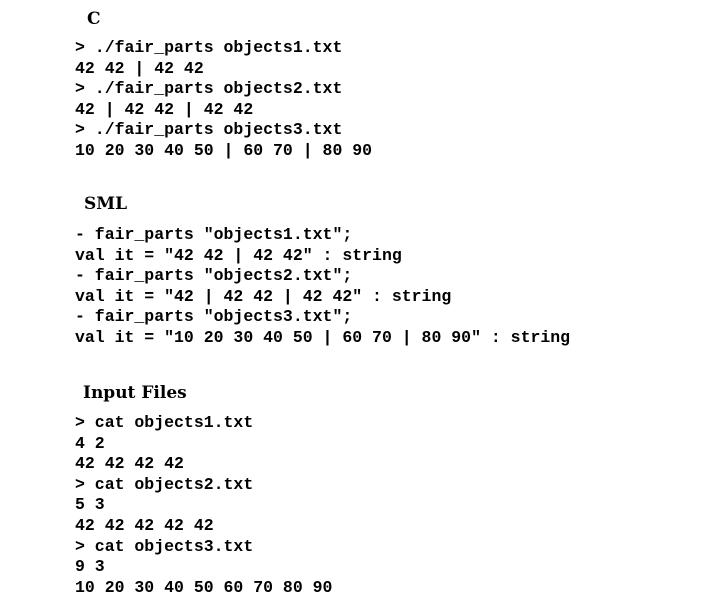  I want to click on code-line: > cat objects1.txt, so click(164, 422).